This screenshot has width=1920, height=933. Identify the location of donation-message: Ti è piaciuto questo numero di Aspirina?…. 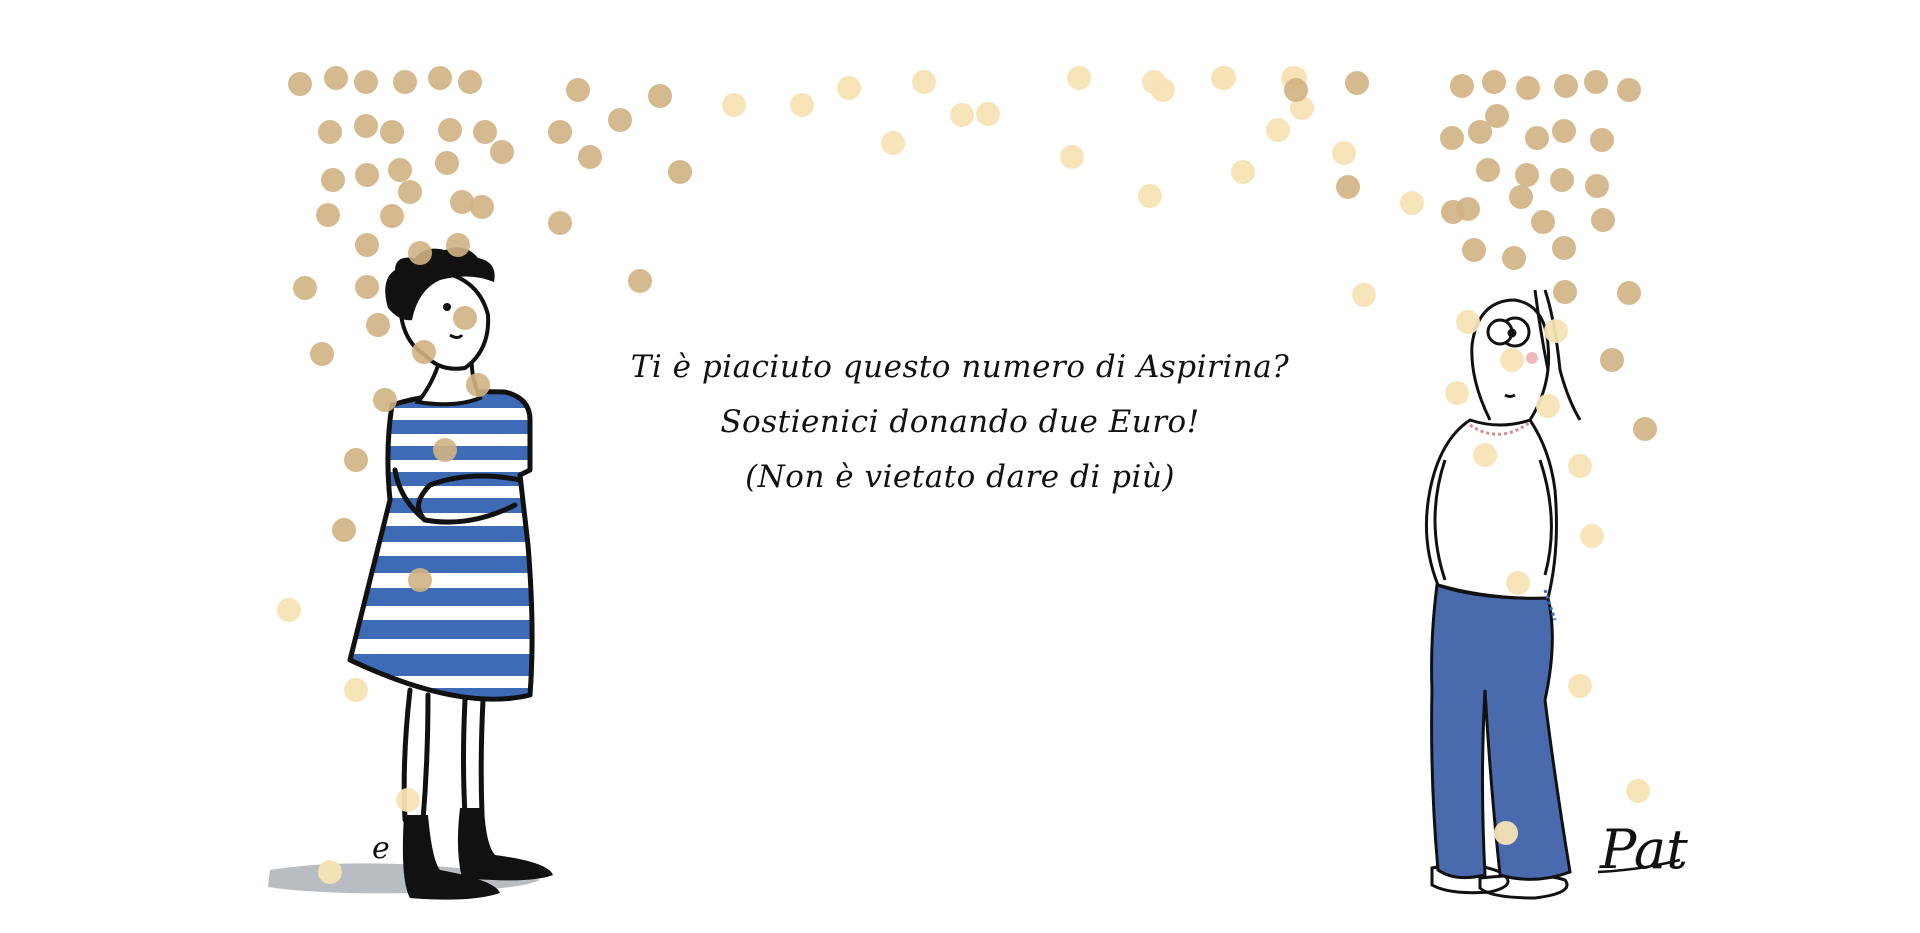
(960, 422).